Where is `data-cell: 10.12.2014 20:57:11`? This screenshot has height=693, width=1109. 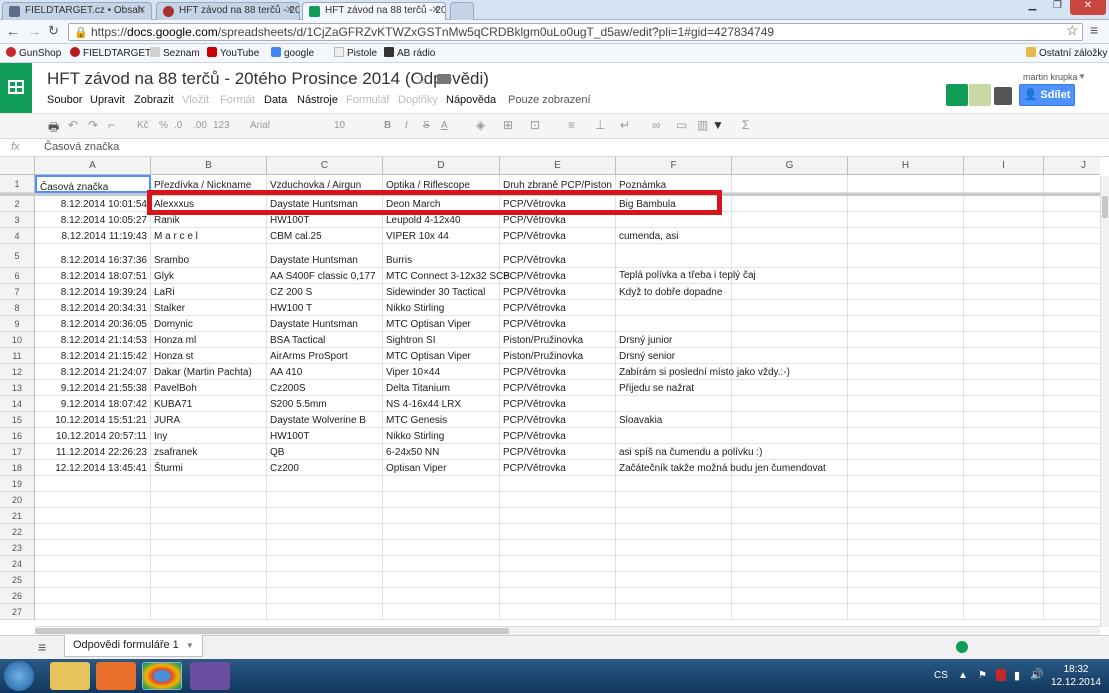
data-cell: 10.12.2014 20:57:11 is located at coordinates (93, 436).